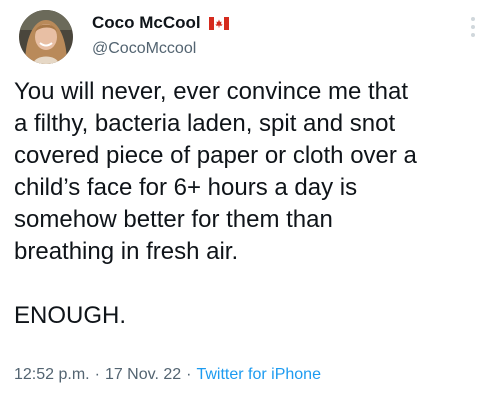  I want to click on tweet-text-line: child’s face for 6+ hours a day is, so click(186, 187).